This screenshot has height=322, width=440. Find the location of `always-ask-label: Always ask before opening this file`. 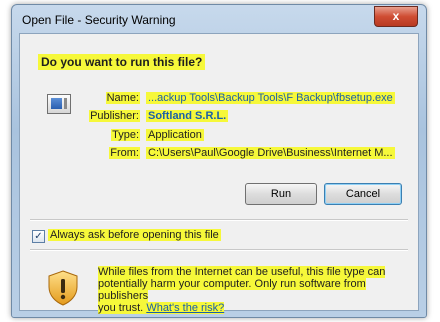

always-ask-label: Always ask before opening this file is located at coordinates (134, 235).